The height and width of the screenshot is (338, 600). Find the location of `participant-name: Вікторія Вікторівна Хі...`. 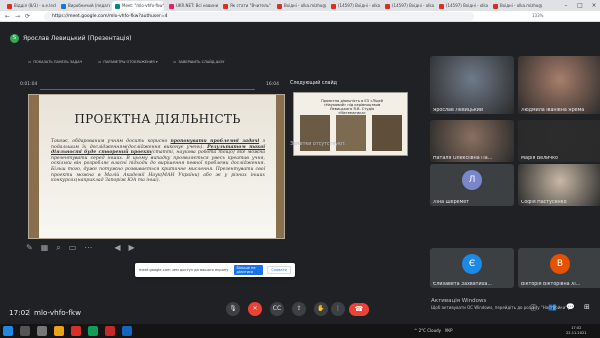

participant-name: Вікторія Вікторівна Хі... is located at coordinates (551, 284).